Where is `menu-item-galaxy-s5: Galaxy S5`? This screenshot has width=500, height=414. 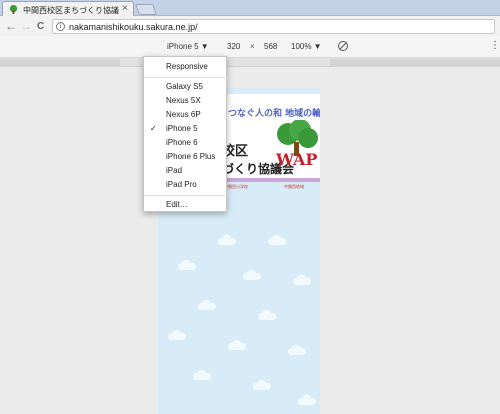 menu-item-galaxy-s5: Galaxy S5 is located at coordinates (186, 87).